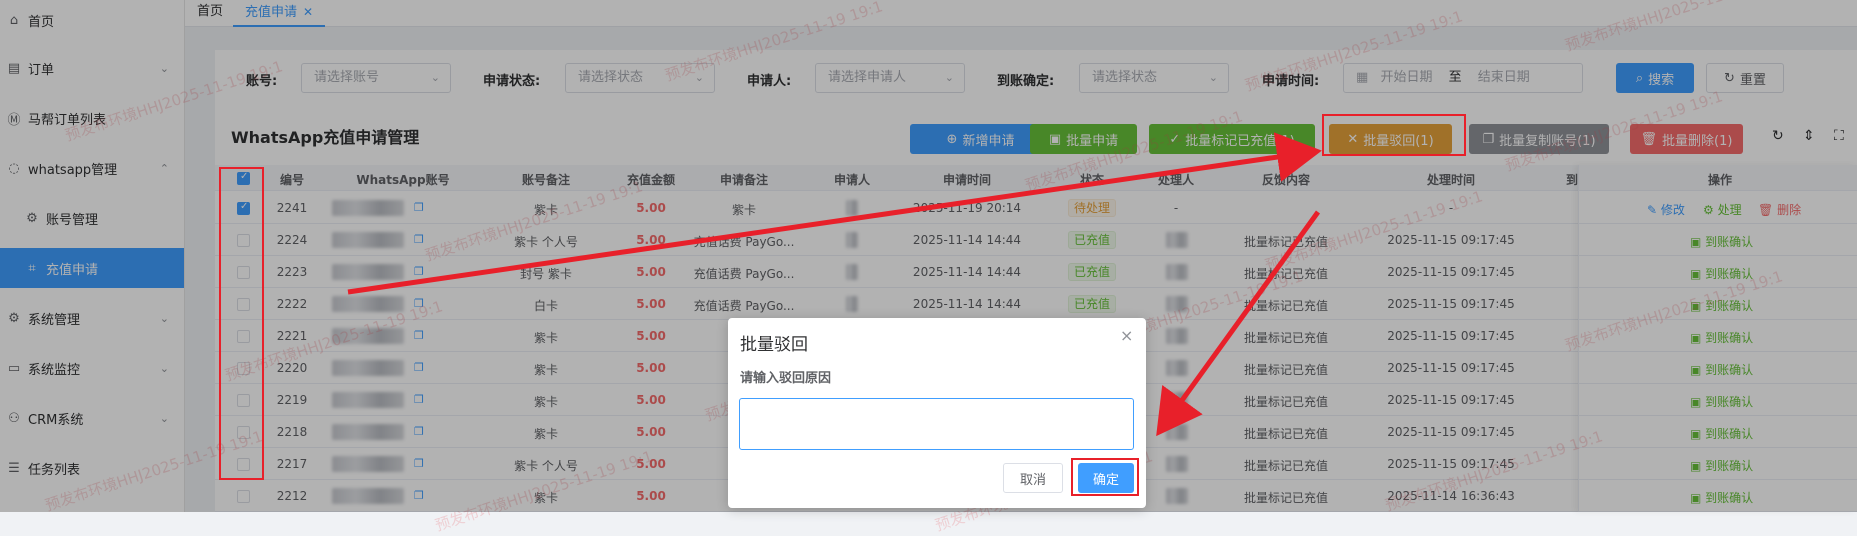 This screenshot has width=1857, height=536. Describe the element at coordinates (1126, 335) in the screenshot. I see `close-icon: ×` at that location.